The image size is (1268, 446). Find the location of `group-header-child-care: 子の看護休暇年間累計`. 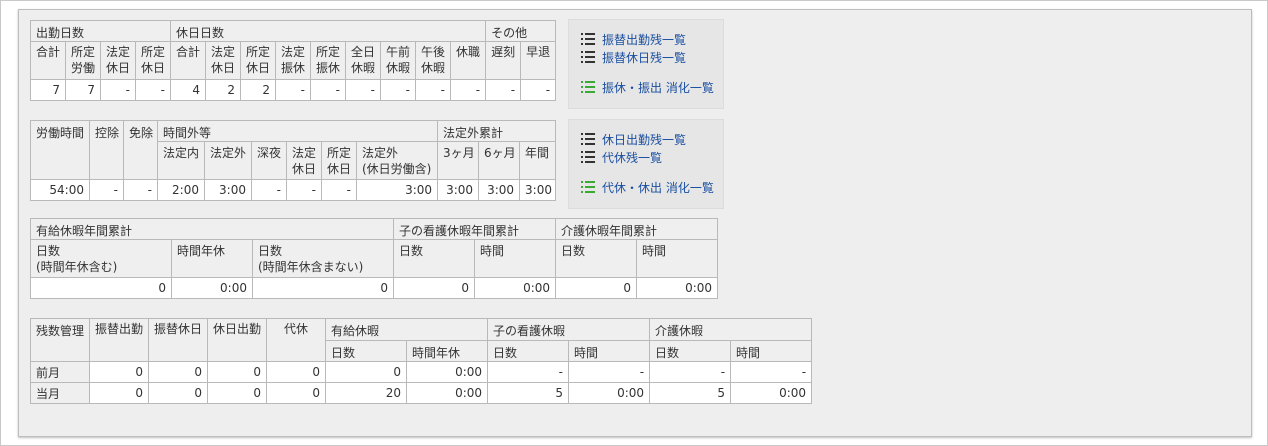

group-header-child-care: 子の看護休暇年間累計 is located at coordinates (474, 229).